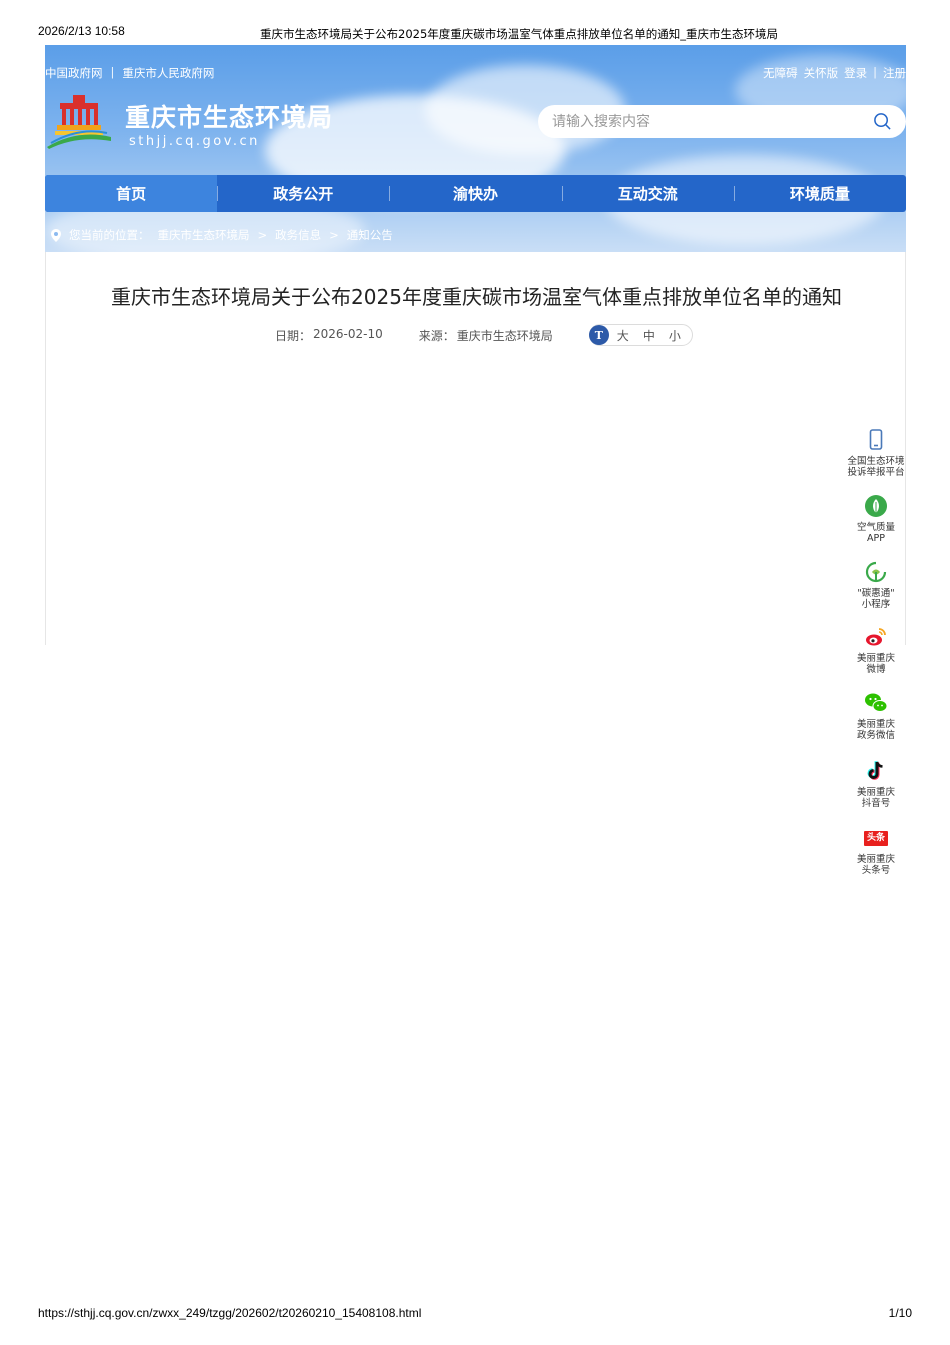 The width and height of the screenshot is (950, 1345). Describe the element at coordinates (298, 235) in the screenshot. I see `breadcrumb-gov-info: 政务信息` at that location.